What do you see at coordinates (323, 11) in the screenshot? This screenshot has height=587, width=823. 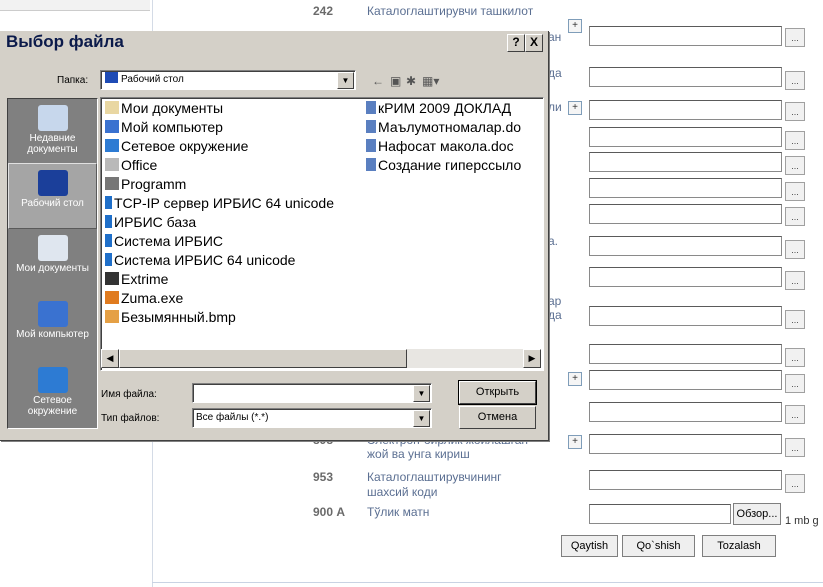 I see `field-code-242: 242` at bounding box center [323, 11].